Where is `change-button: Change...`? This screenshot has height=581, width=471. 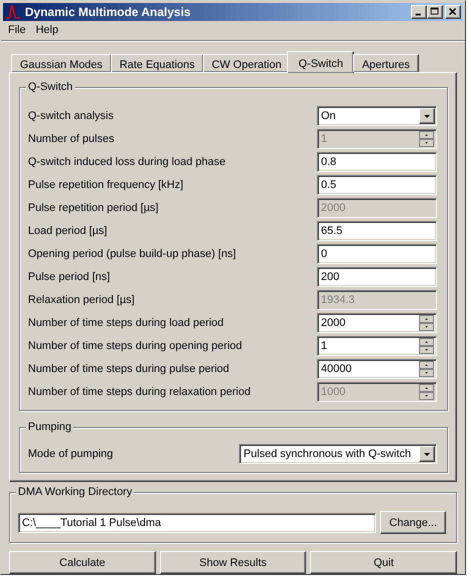
change-button: Change... is located at coordinates (413, 522).